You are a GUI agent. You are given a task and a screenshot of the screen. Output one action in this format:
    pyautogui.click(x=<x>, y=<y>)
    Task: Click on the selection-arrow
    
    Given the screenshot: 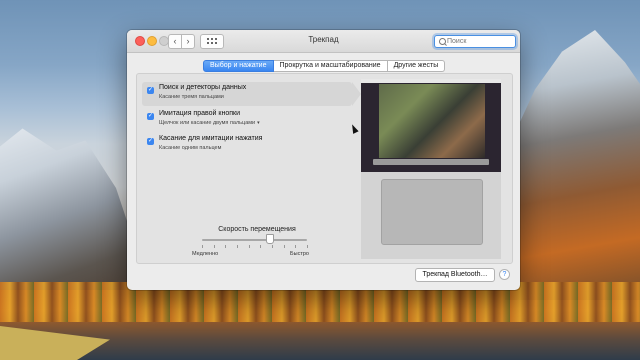 What is the action you would take?
    pyautogui.click(x=356, y=94)
    